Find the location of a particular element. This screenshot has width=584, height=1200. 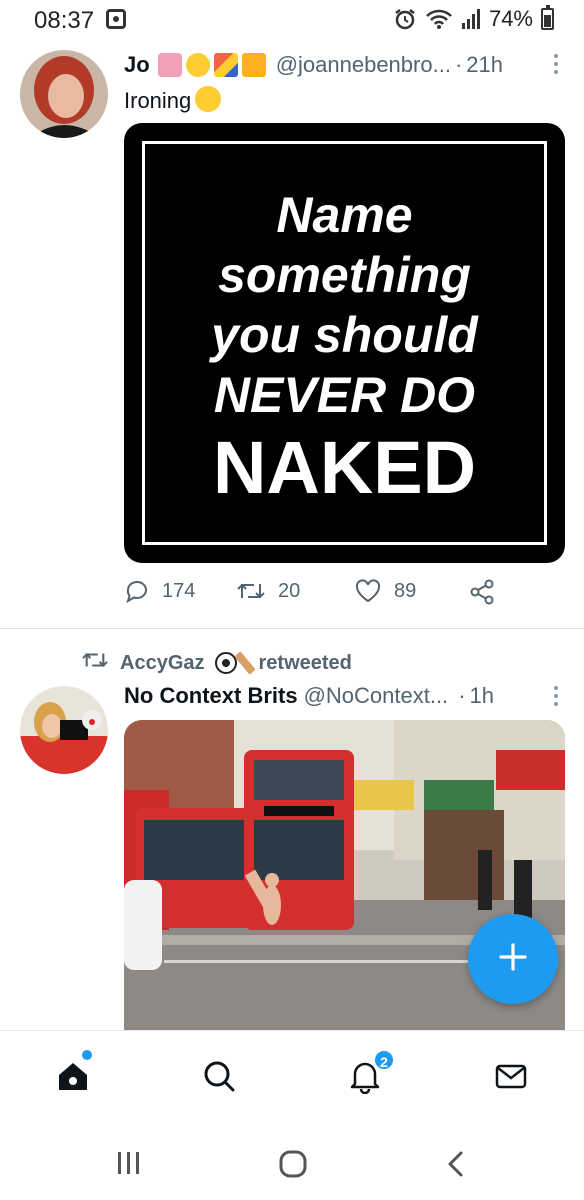

wrapped-gift-icon is located at coordinates (253, 65).